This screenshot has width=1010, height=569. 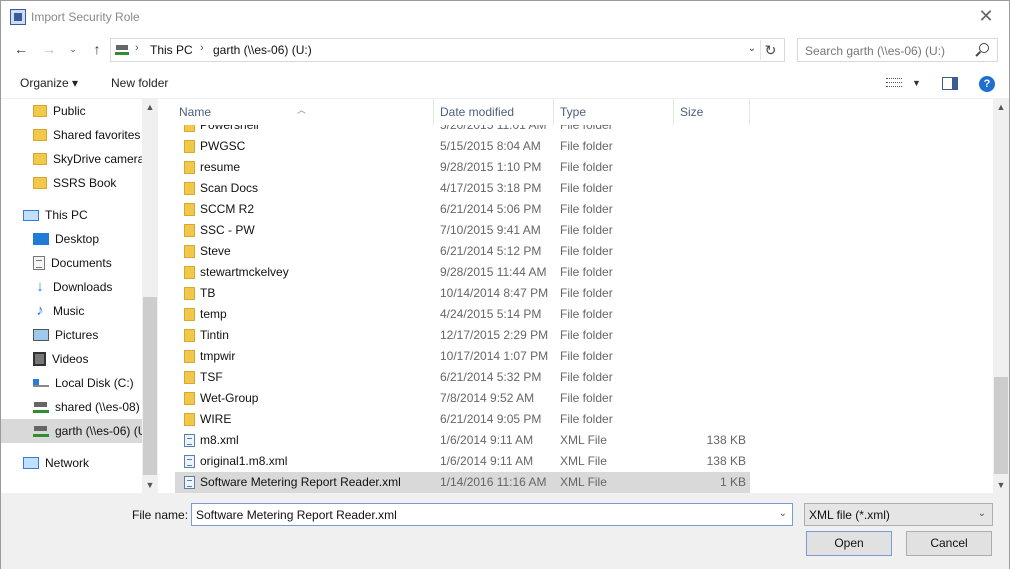 What do you see at coordinates (71, 431) in the screenshot?
I see `sidebar-item: garth (\\es-06) (U:)` at bounding box center [71, 431].